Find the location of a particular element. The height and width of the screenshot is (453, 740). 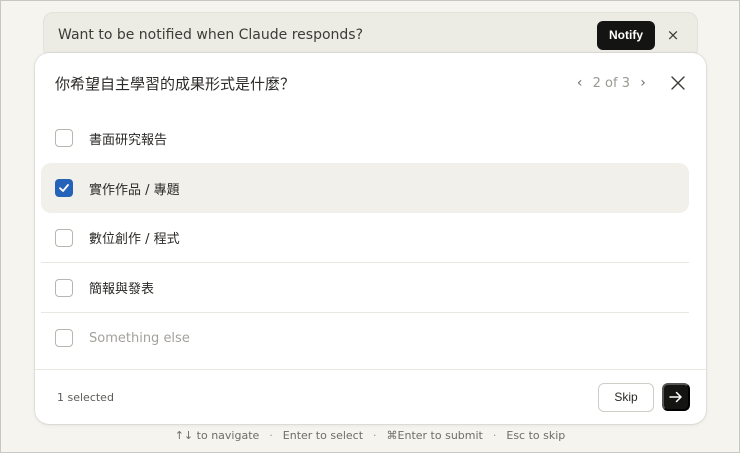

option-item: 數位創作 / 程式 is located at coordinates (365, 238).